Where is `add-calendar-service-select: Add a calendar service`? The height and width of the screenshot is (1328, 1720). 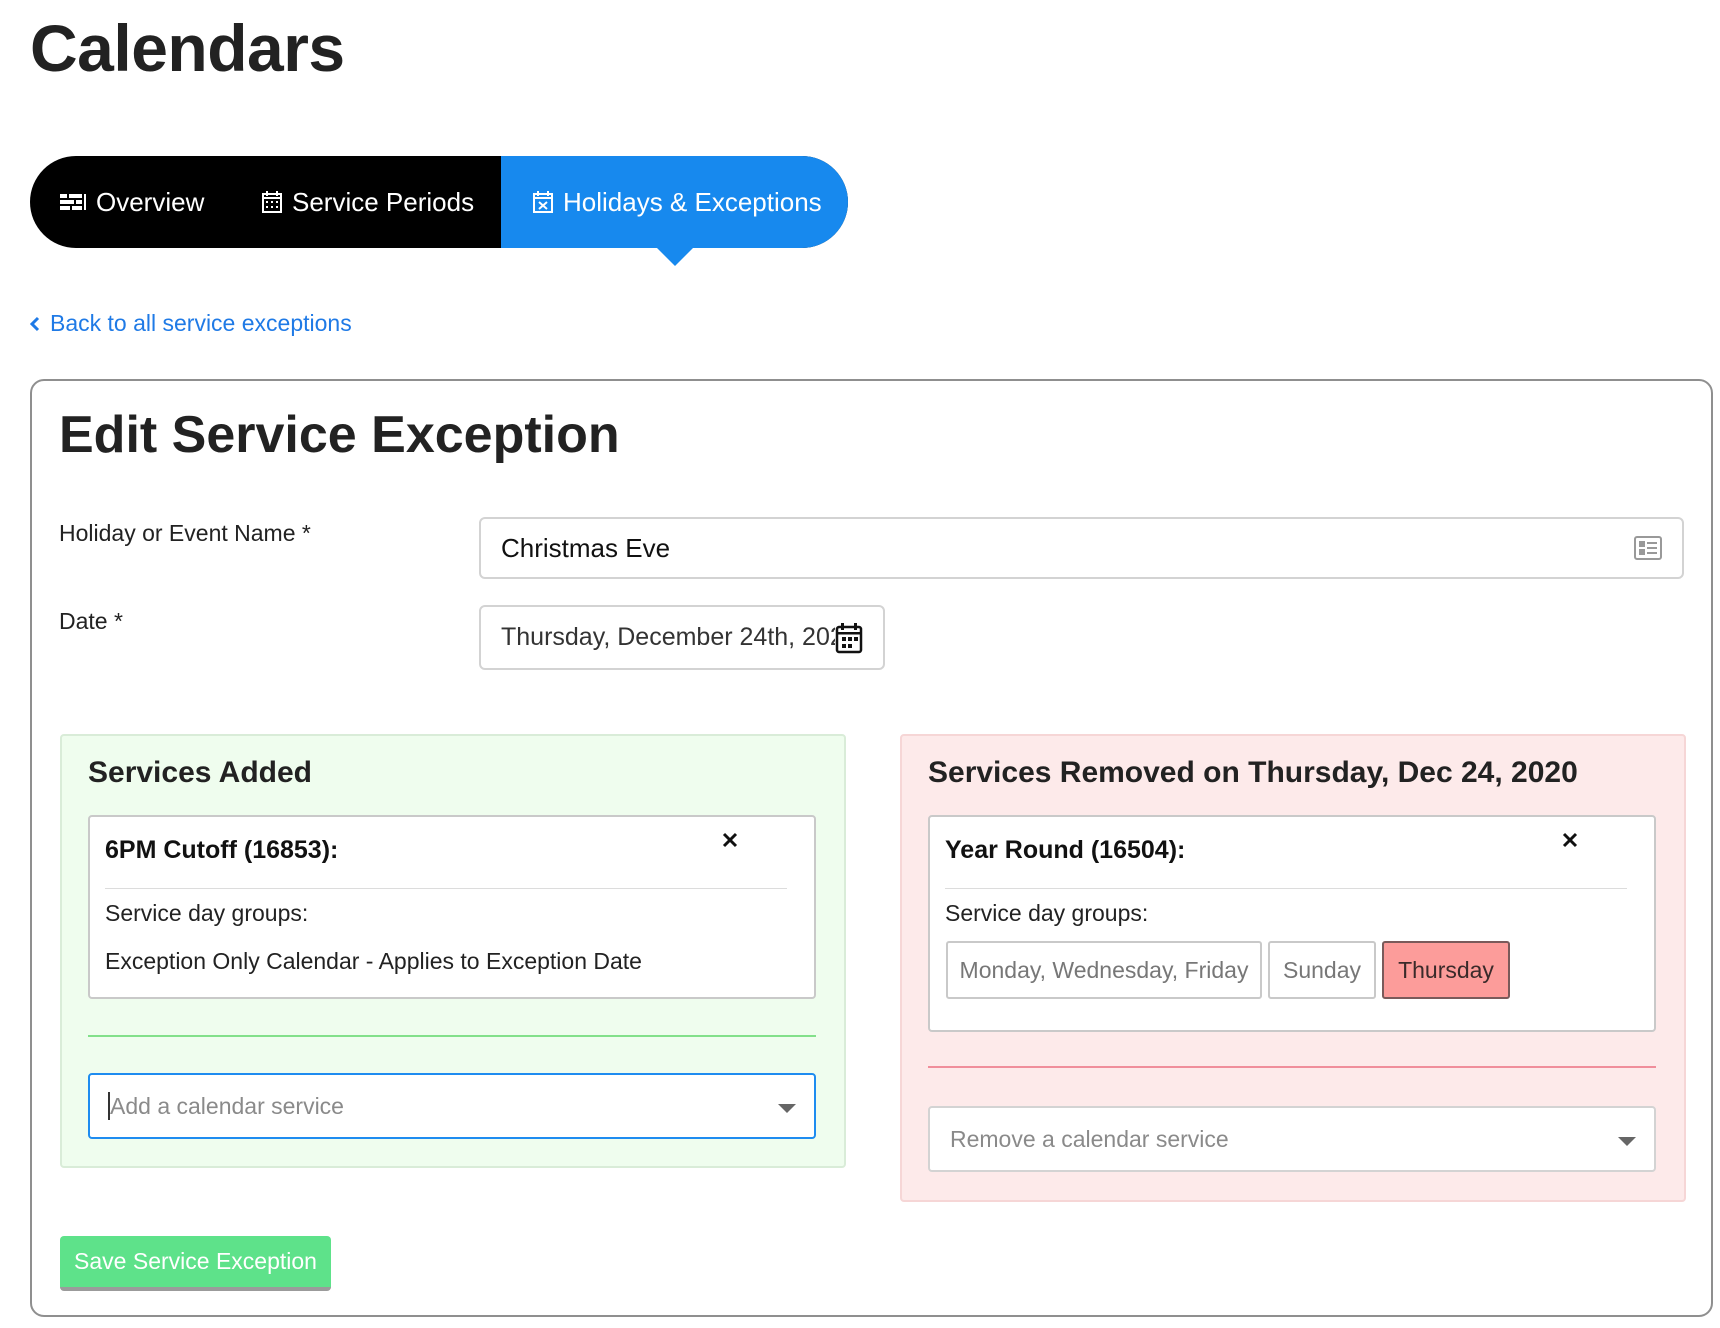 add-calendar-service-select: Add a calendar service is located at coordinates (452, 1106).